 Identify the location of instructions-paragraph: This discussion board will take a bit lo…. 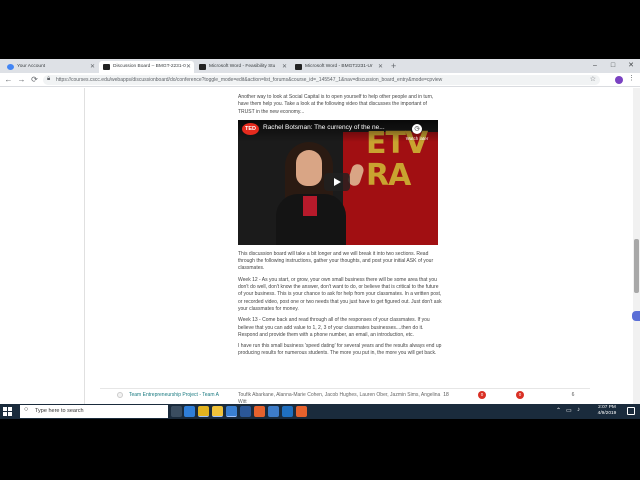
(336, 261).